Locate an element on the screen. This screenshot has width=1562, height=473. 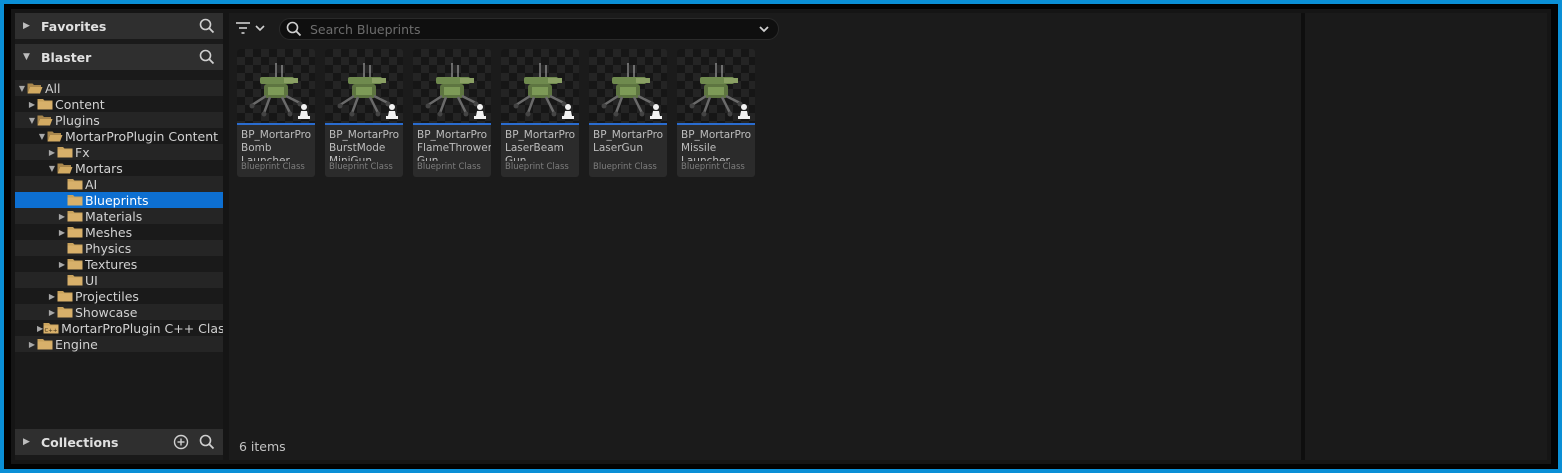
tree-item: ▼ All is located at coordinates (119, 88).